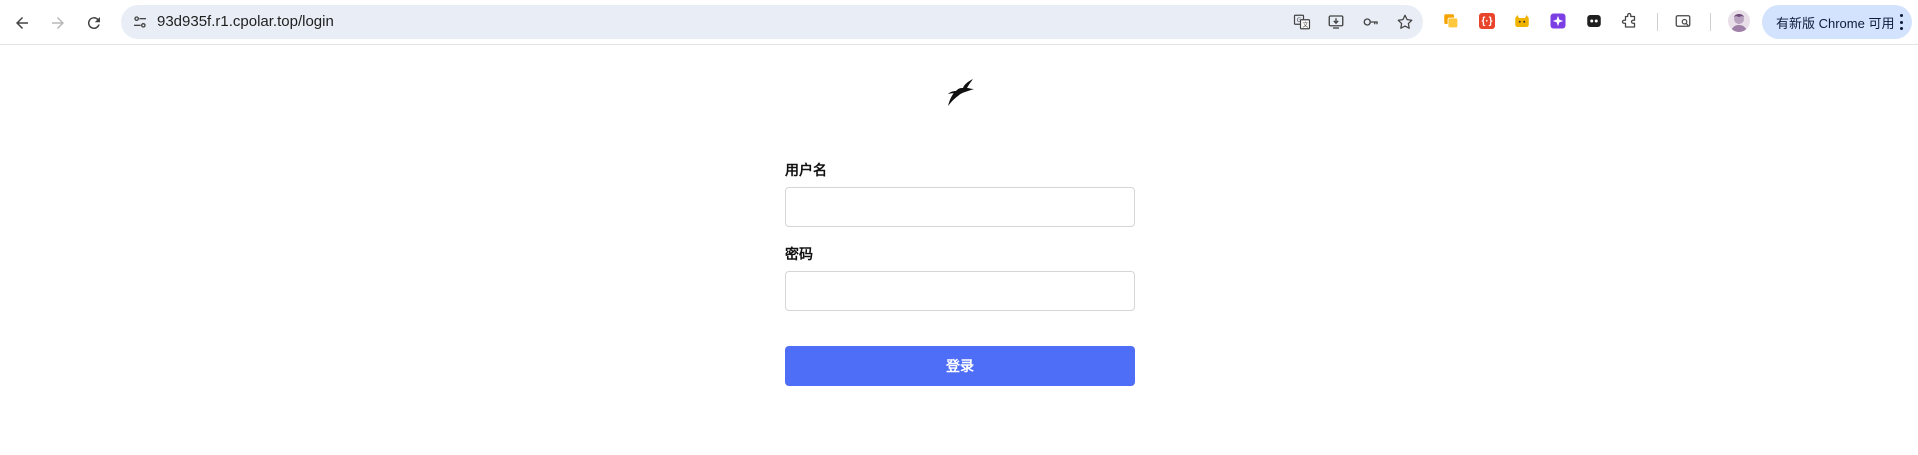  Describe the element at coordinates (1683, 21) in the screenshot. I see `tab-search-icon` at that location.